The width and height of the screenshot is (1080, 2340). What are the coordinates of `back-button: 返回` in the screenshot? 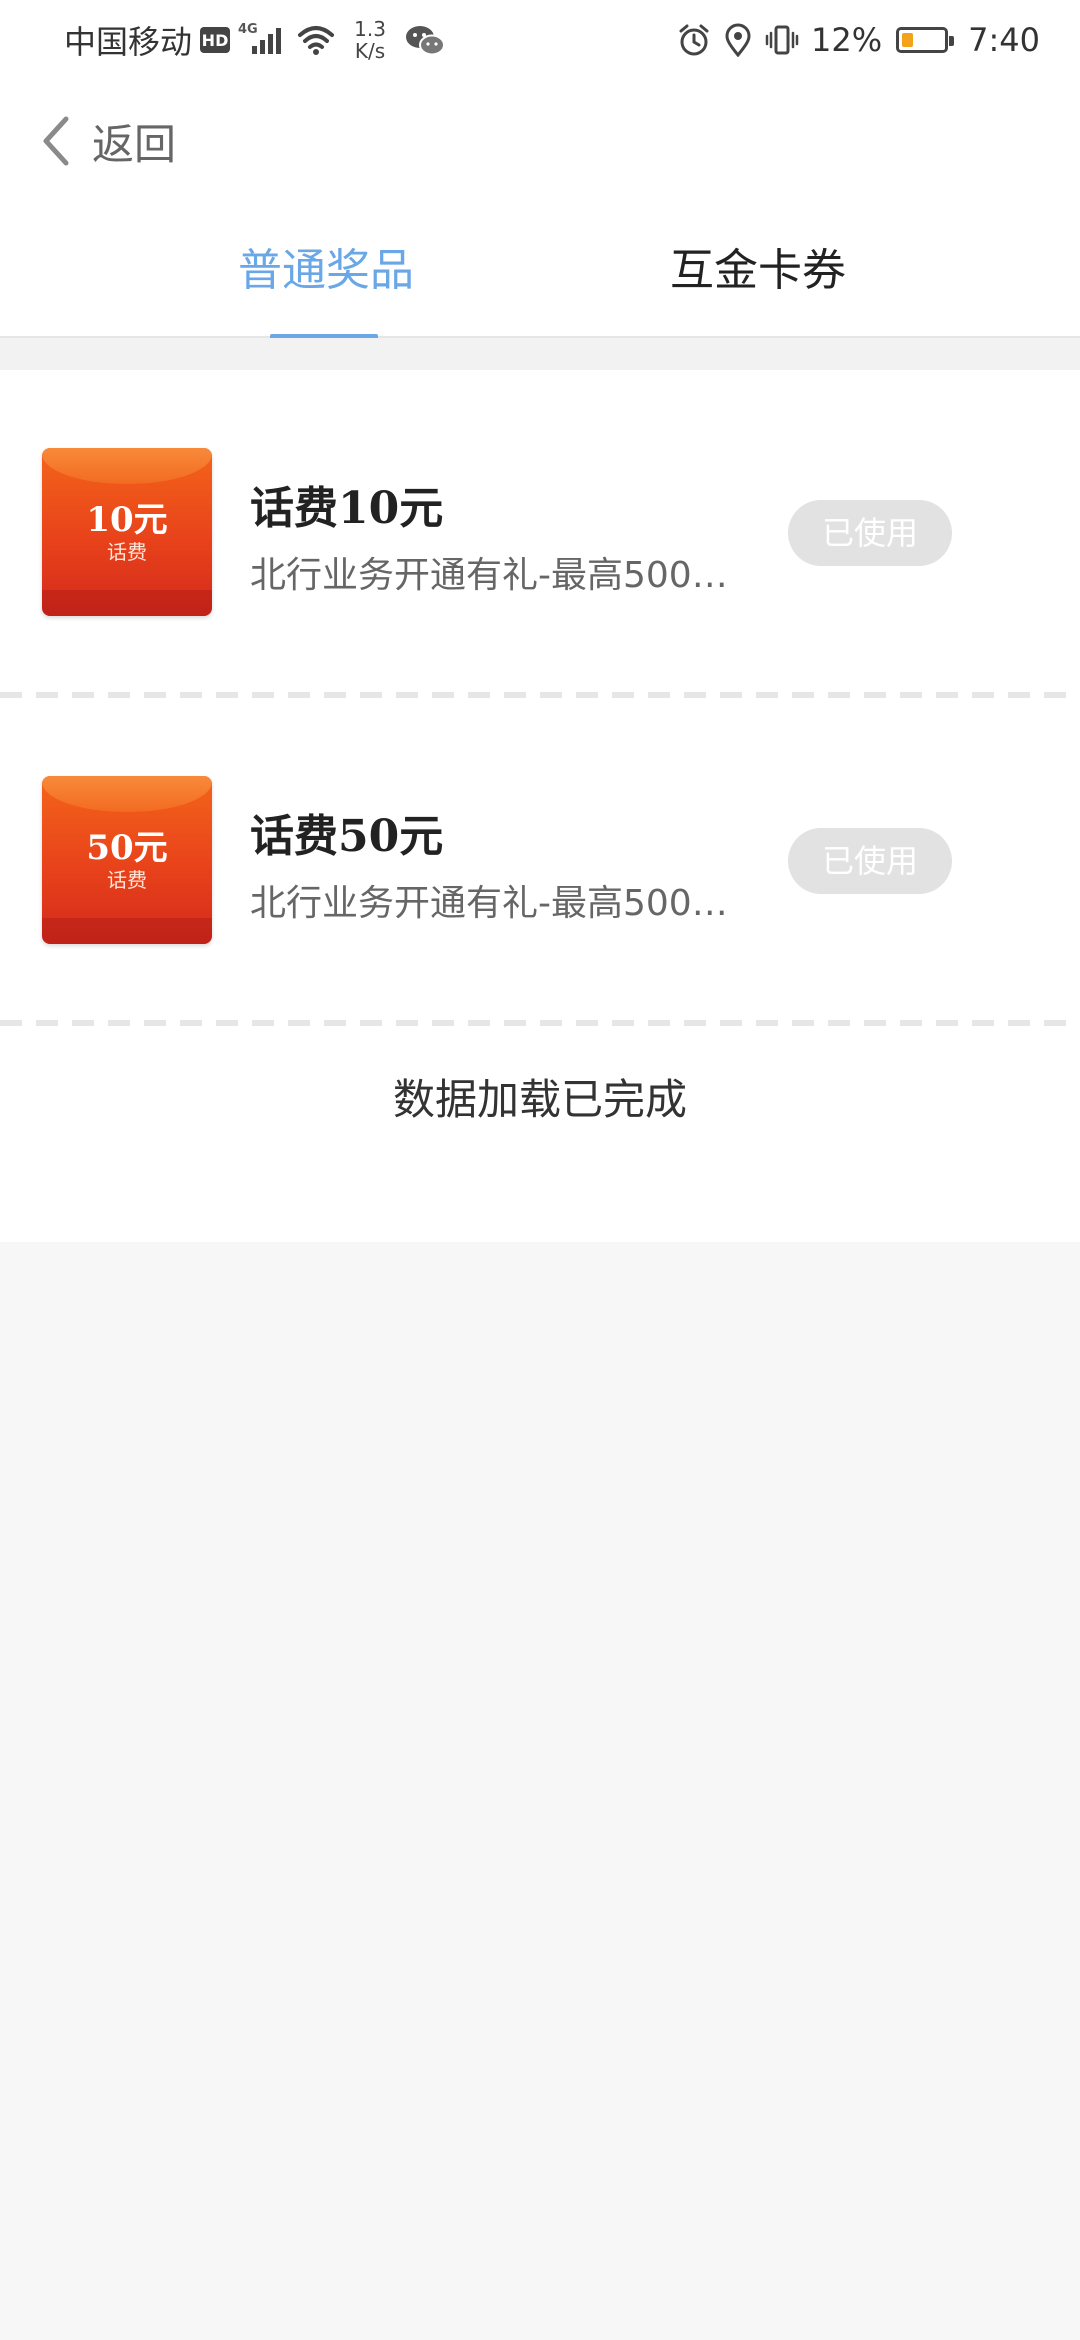 It's located at (106, 141).